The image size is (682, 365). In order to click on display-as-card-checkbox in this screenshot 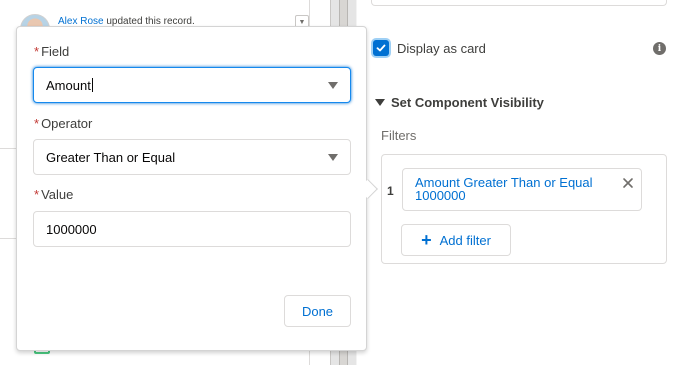, I will do `click(381, 48)`.